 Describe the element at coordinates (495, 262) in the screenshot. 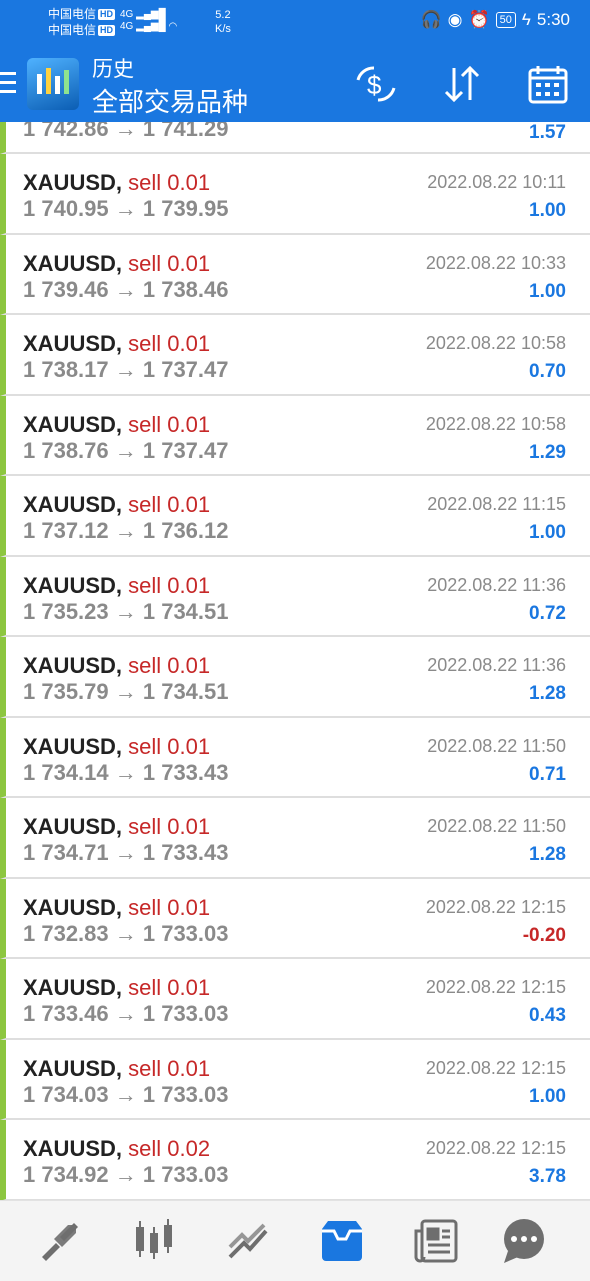

I see `trade-date: 2022.08.22 10:33` at that location.